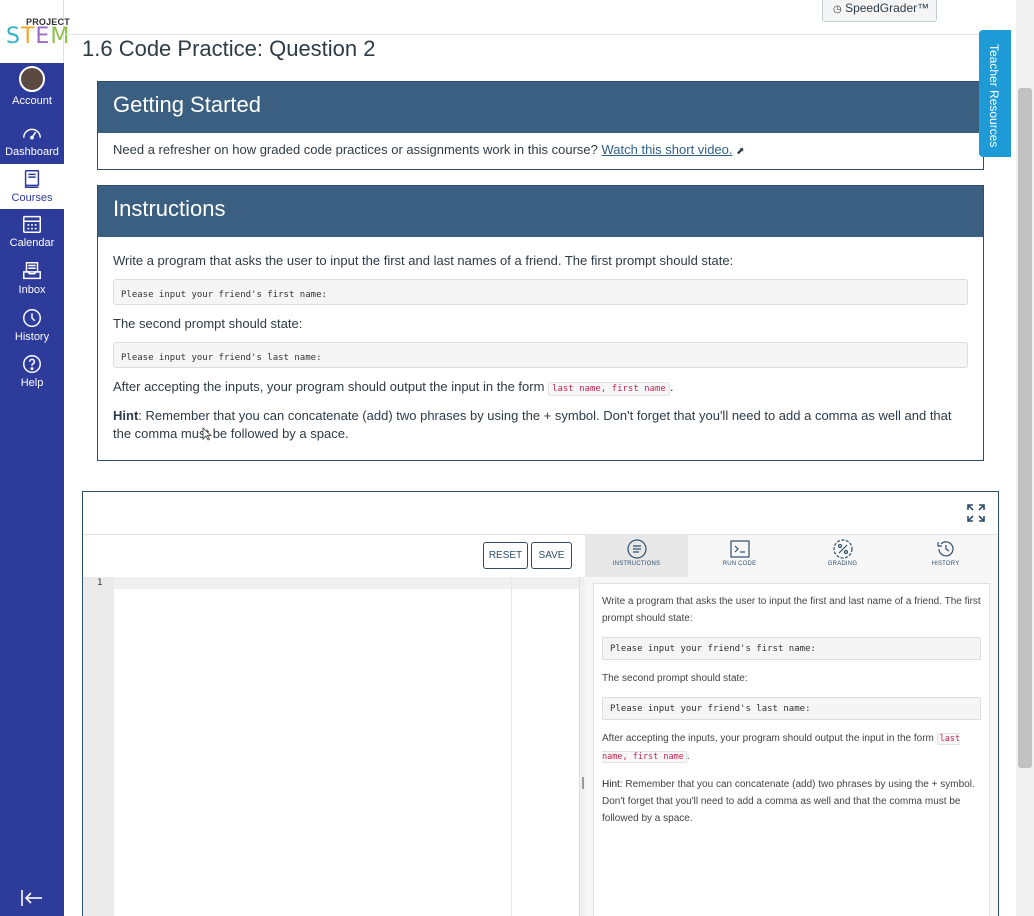 Image resolution: width=1034 pixels, height=916 pixels. What do you see at coordinates (540, 355) in the screenshot?
I see `last-prompt-code: Please input your friend's last name:` at bounding box center [540, 355].